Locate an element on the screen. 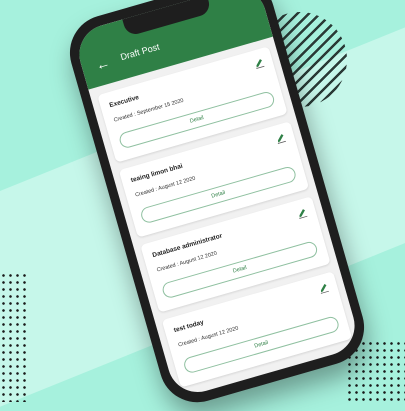  dot-grid-decoration-left is located at coordinates (15, 337).